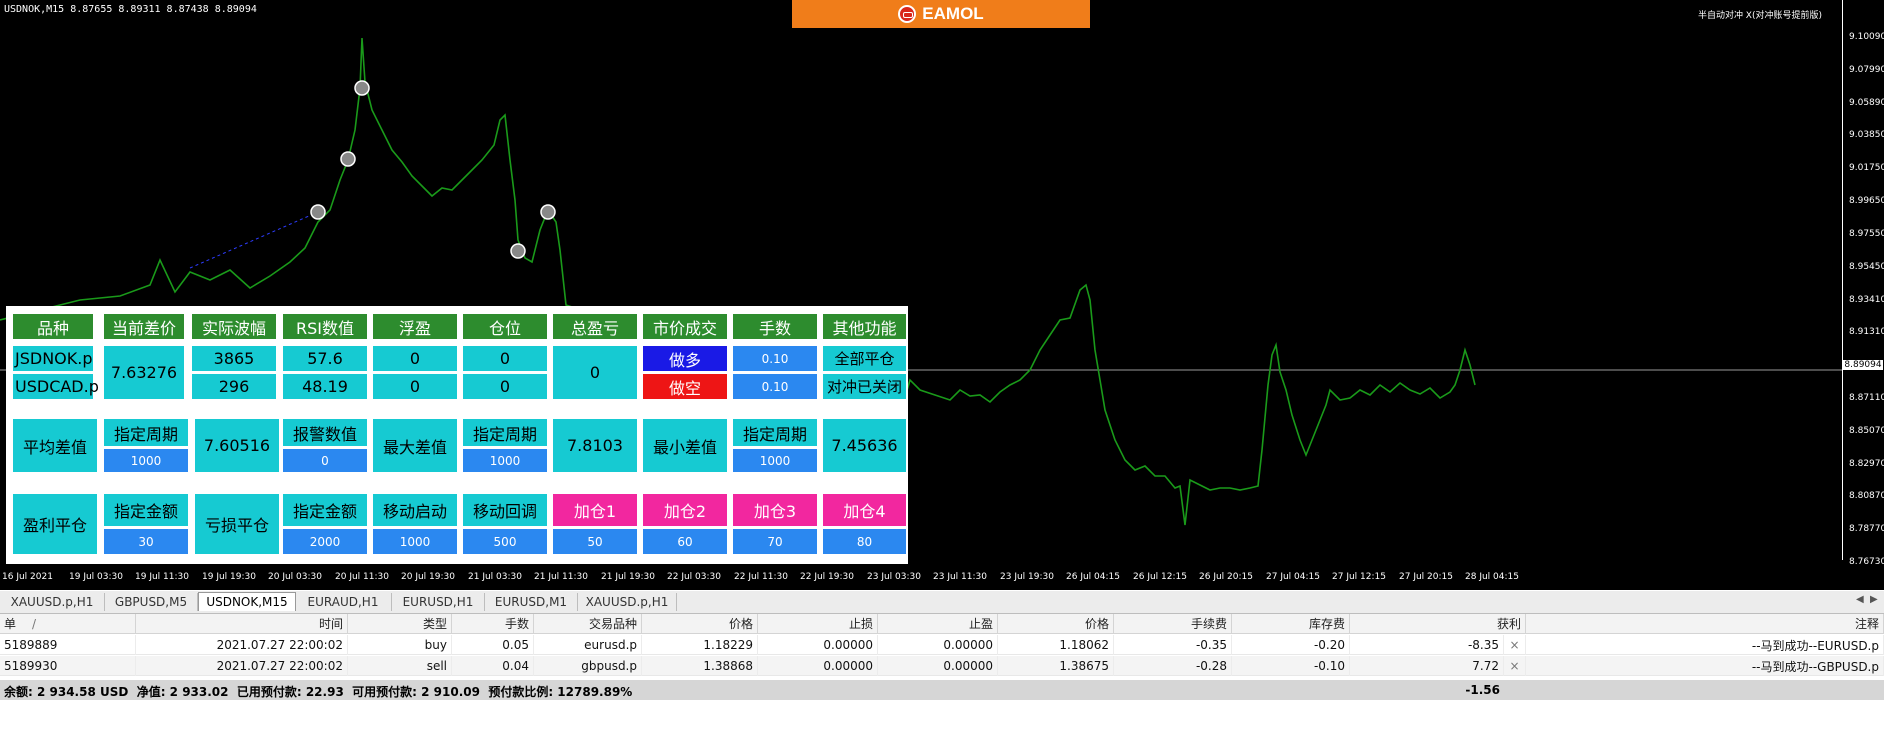  Describe the element at coordinates (1866, 398) in the screenshot. I see `price-tick-label: 8.87110` at that location.